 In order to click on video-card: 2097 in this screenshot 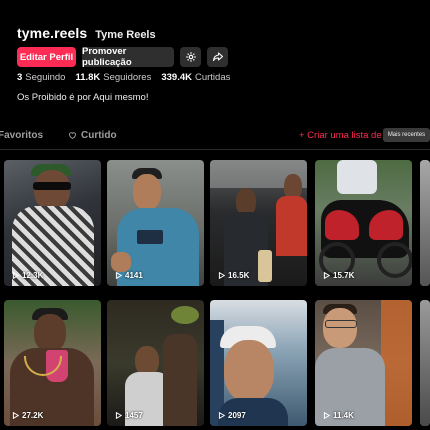, I will do `click(258, 363)`.